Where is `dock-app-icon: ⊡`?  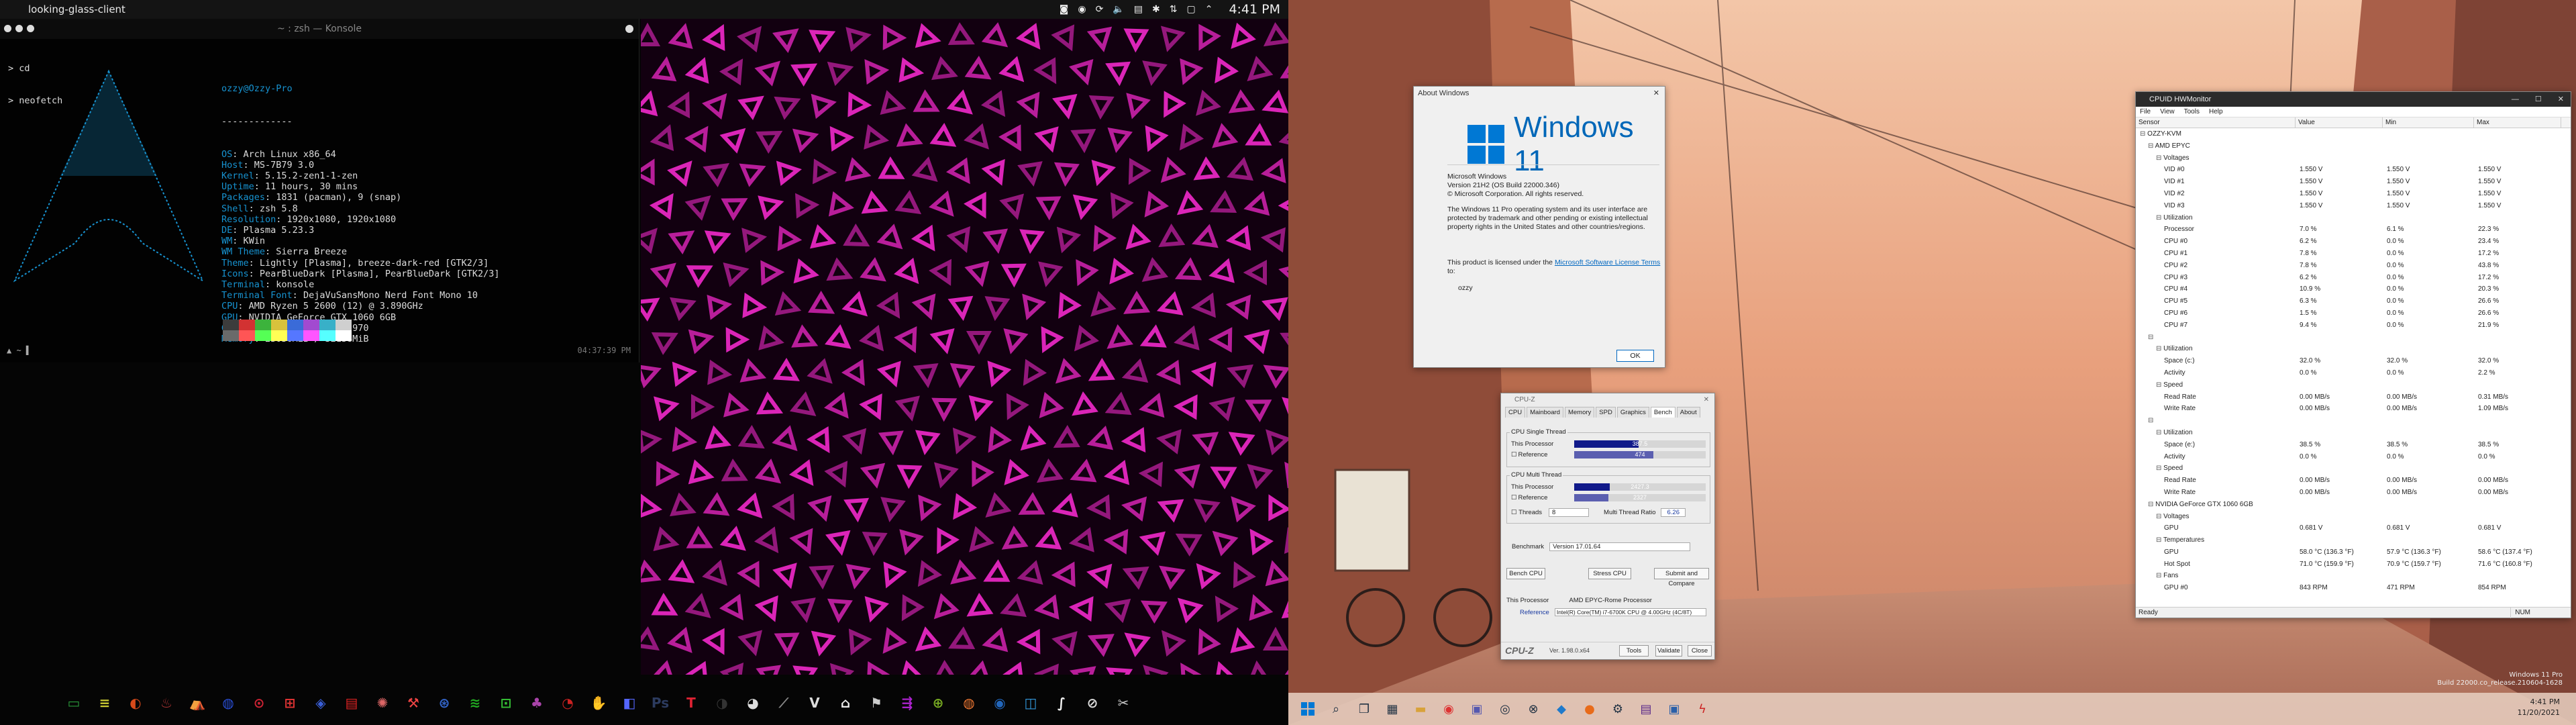 dock-app-icon: ⊡ is located at coordinates (506, 702).